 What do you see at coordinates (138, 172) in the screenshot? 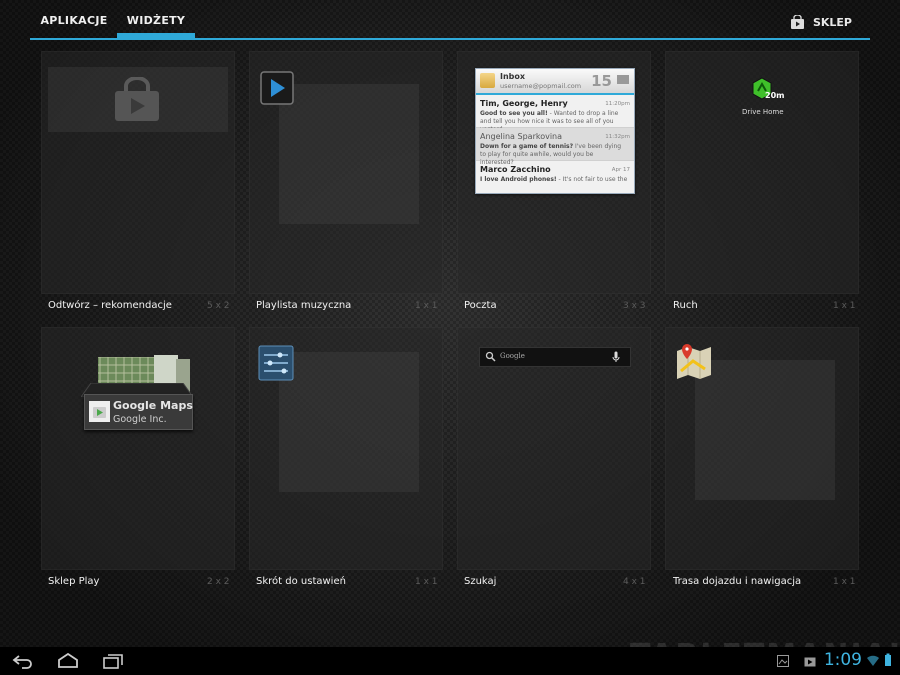
I see `widget-tile-play-recommendations` at bounding box center [138, 172].